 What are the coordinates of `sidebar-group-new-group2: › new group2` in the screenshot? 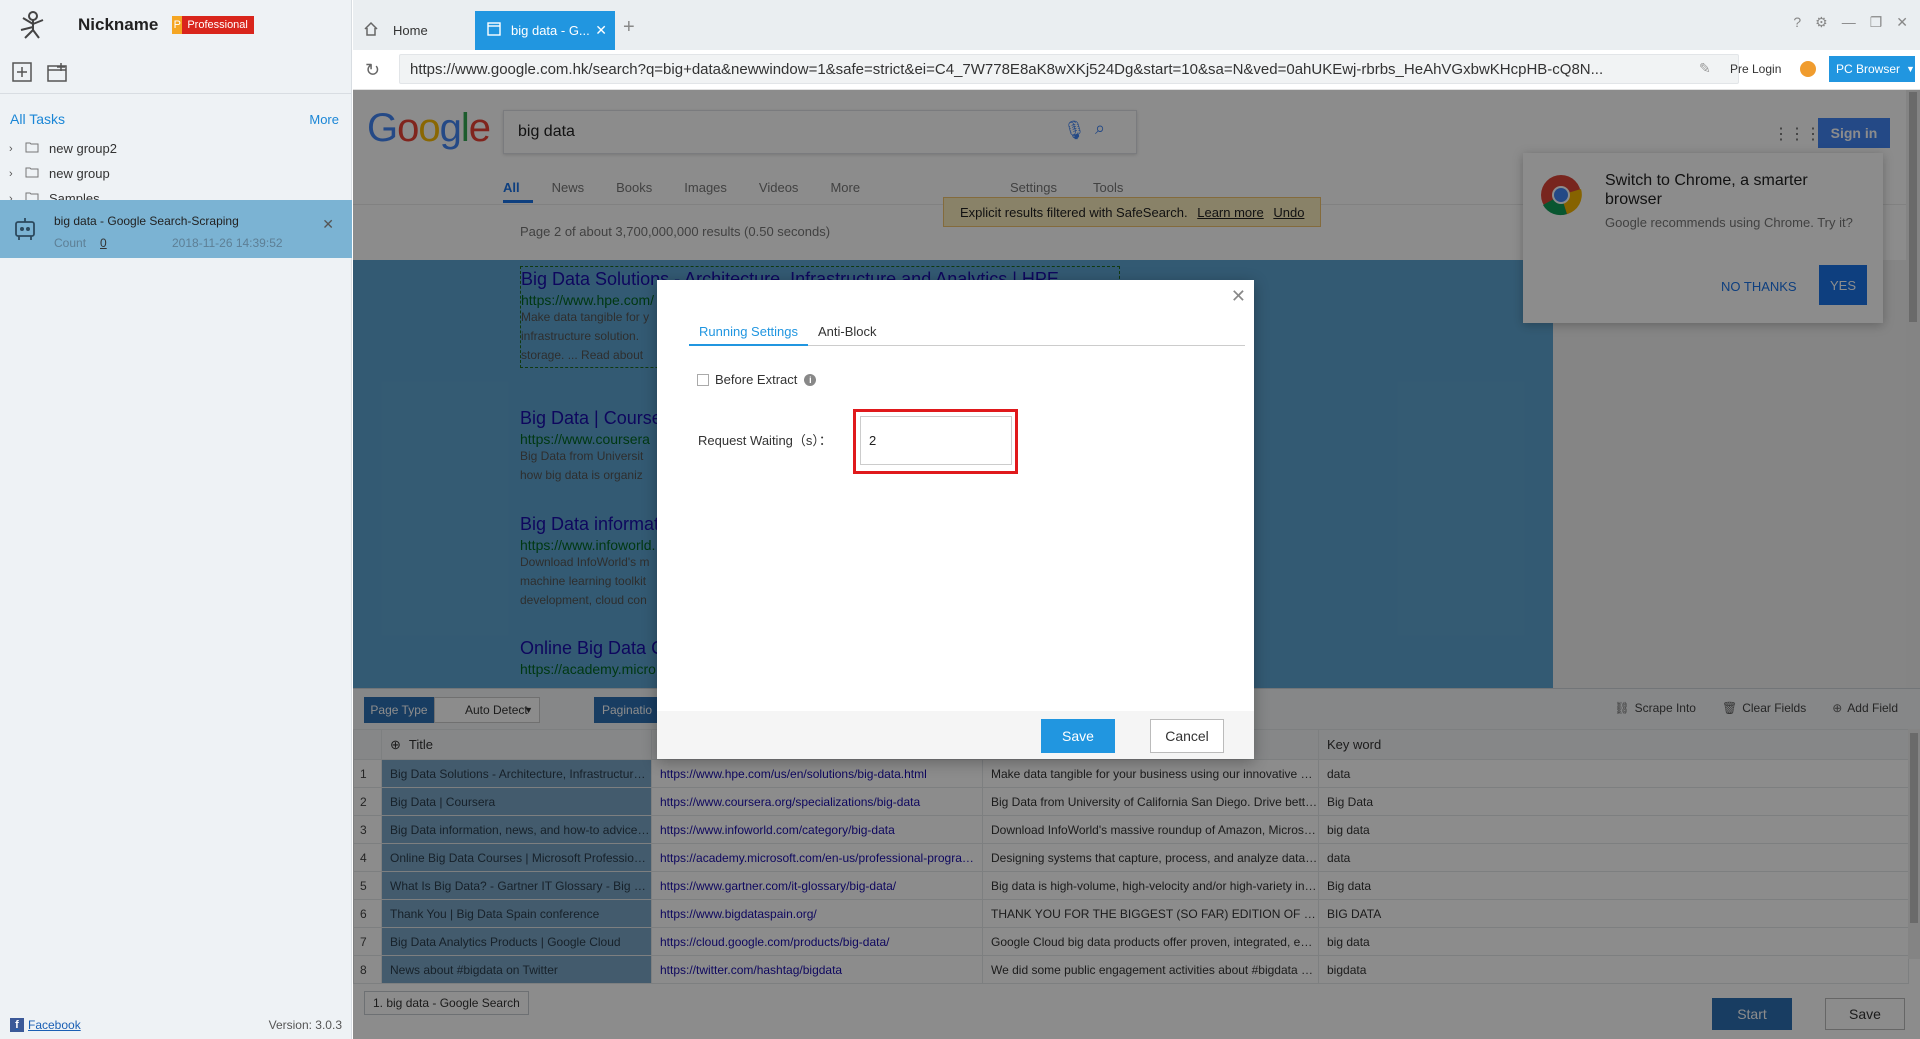 It's located at (175, 148).